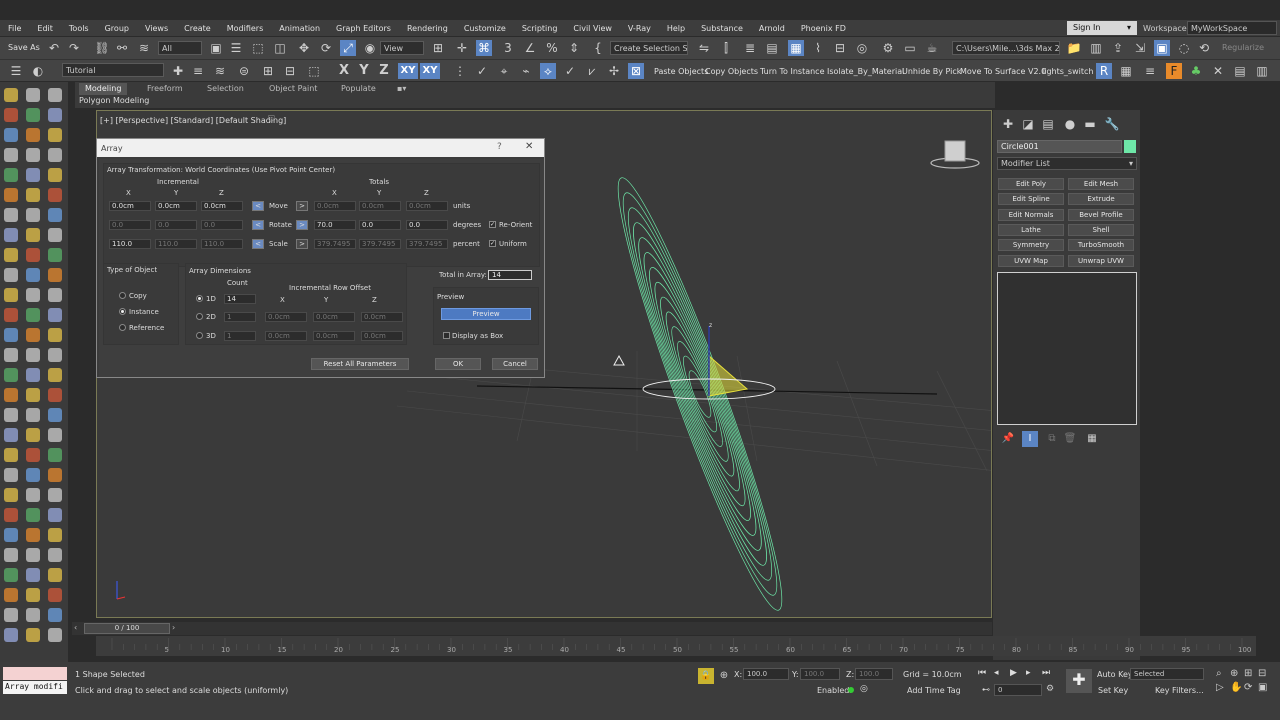 Image resolution: width=1280 pixels, height=720 pixels. I want to click on workspace-select: MyWorkSpace, so click(1232, 28).